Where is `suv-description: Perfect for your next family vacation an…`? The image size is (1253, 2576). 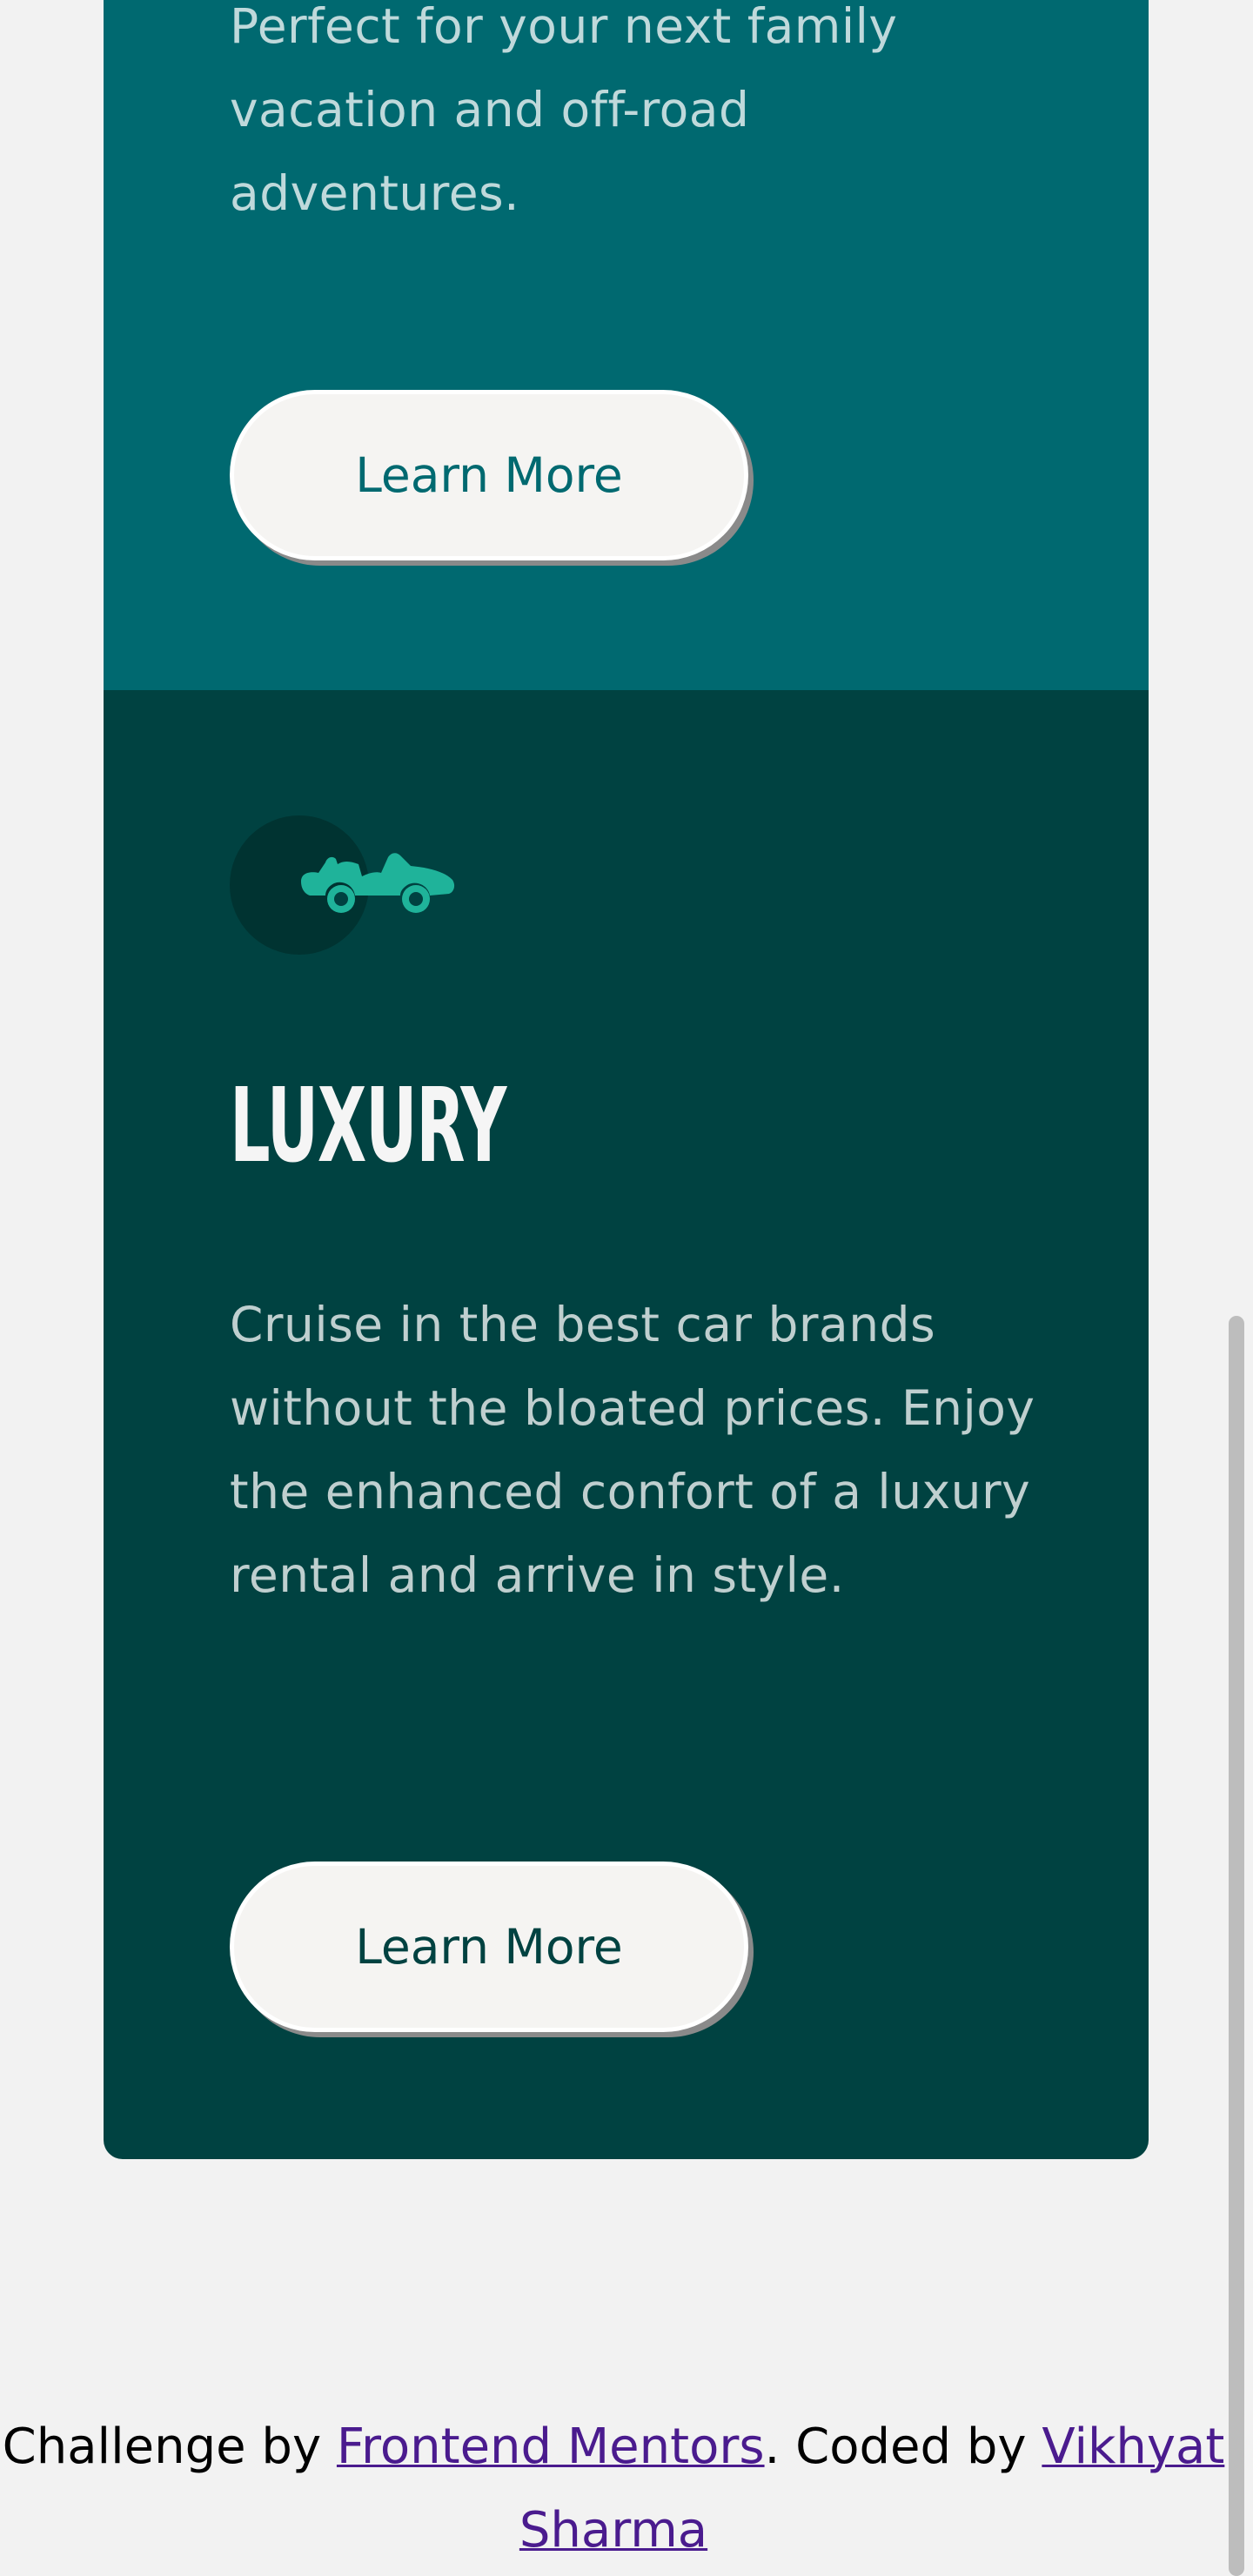
suv-description: Perfect for your next family vacation an… is located at coordinates (564, 110).